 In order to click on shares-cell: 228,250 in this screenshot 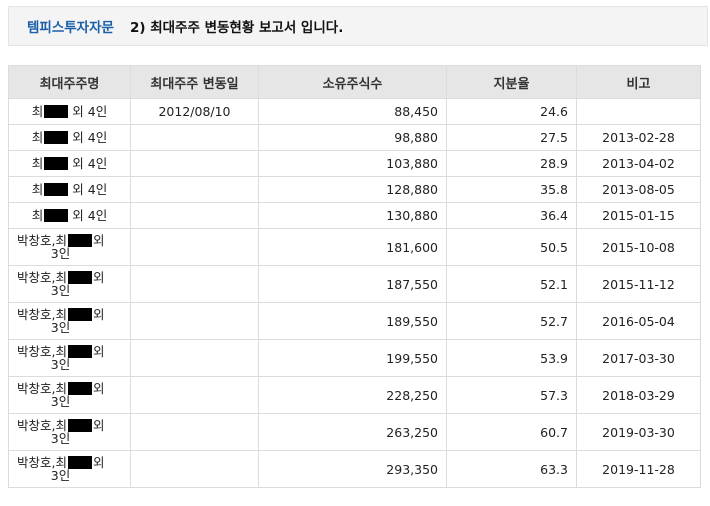, I will do `click(352, 395)`.